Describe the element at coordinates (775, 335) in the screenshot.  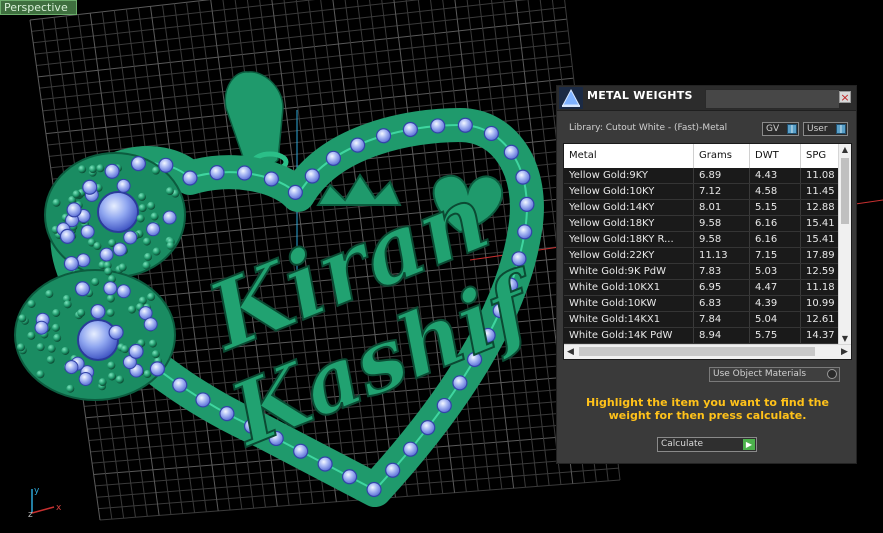
I see `cell-dwt: 5.75` at that location.